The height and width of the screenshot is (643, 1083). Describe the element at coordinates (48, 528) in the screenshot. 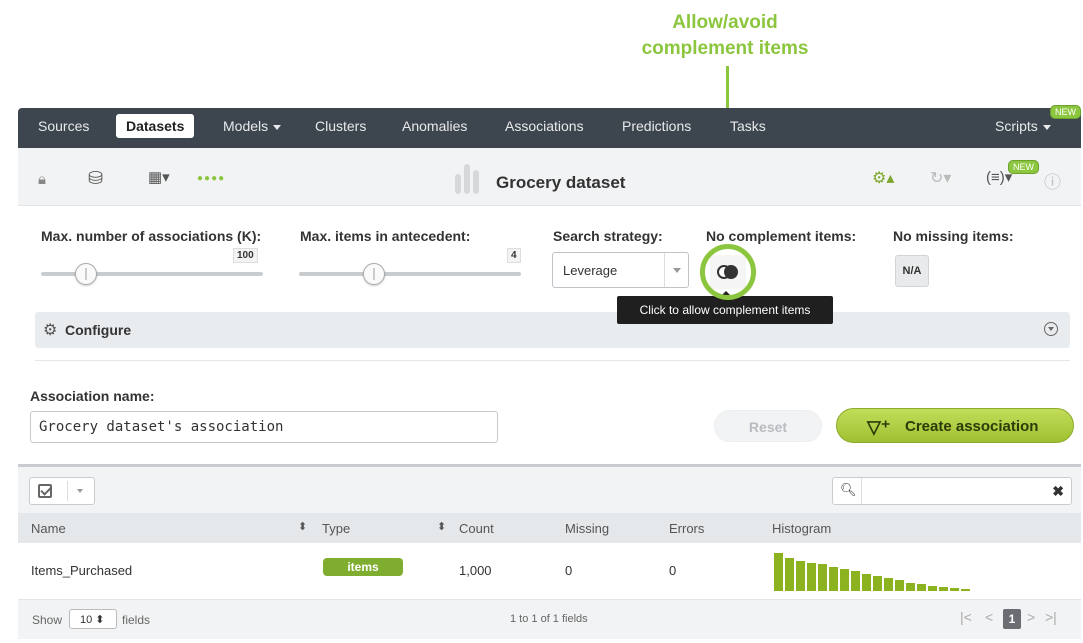

I see `col-name: Name` at that location.